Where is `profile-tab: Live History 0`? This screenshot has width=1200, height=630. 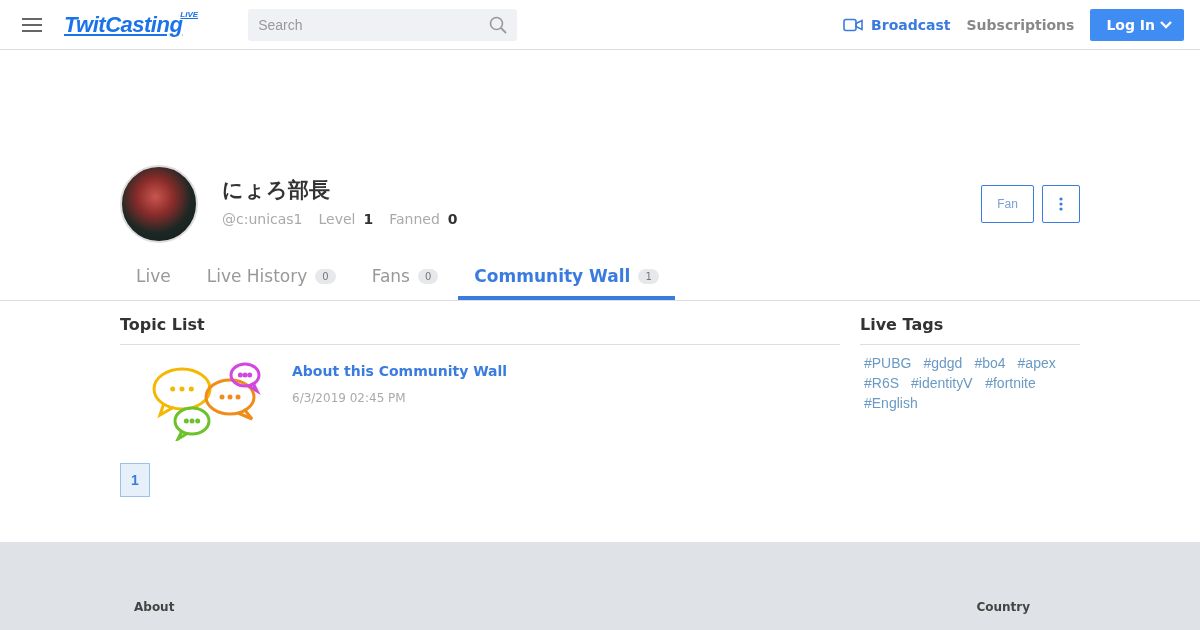
profile-tab: Live History 0 is located at coordinates (271, 278).